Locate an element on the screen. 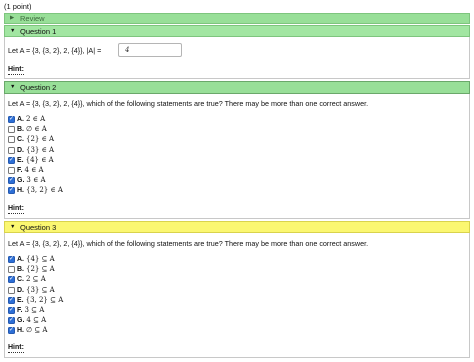 The image size is (474, 362). option-expression: 2 ⊆ A is located at coordinates (36, 279).